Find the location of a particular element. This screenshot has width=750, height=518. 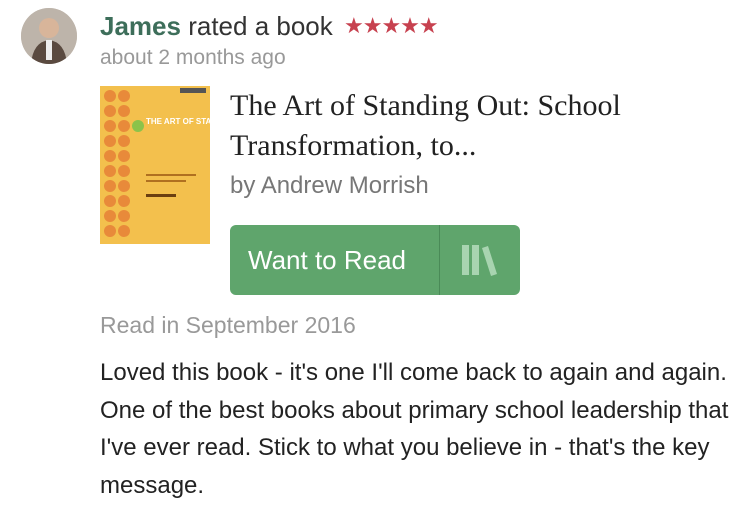

want-to-read-button: Want to Read is located at coordinates (375, 260).